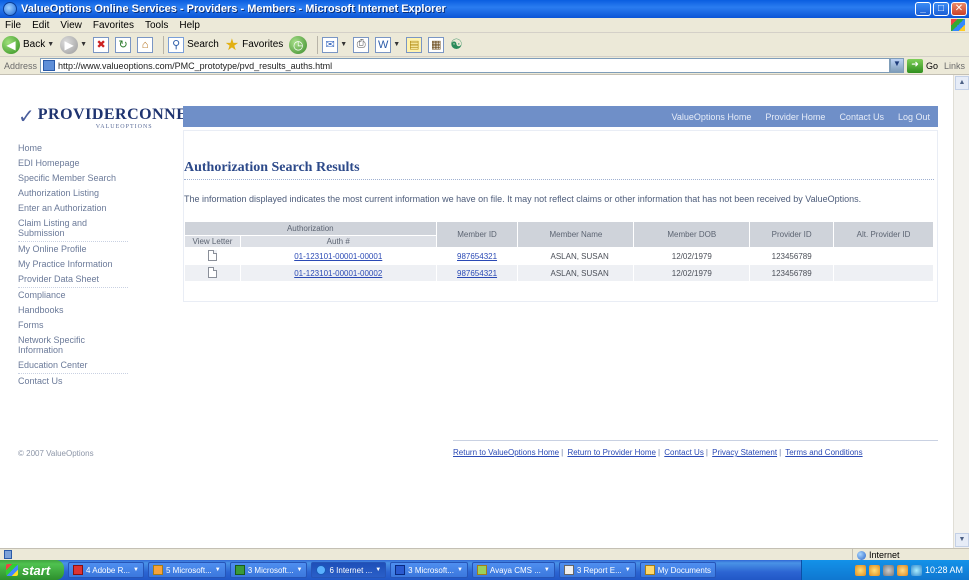 The image size is (969, 580). Describe the element at coordinates (73, 148) in the screenshot. I see `sidebar-item-home: Home` at that location.